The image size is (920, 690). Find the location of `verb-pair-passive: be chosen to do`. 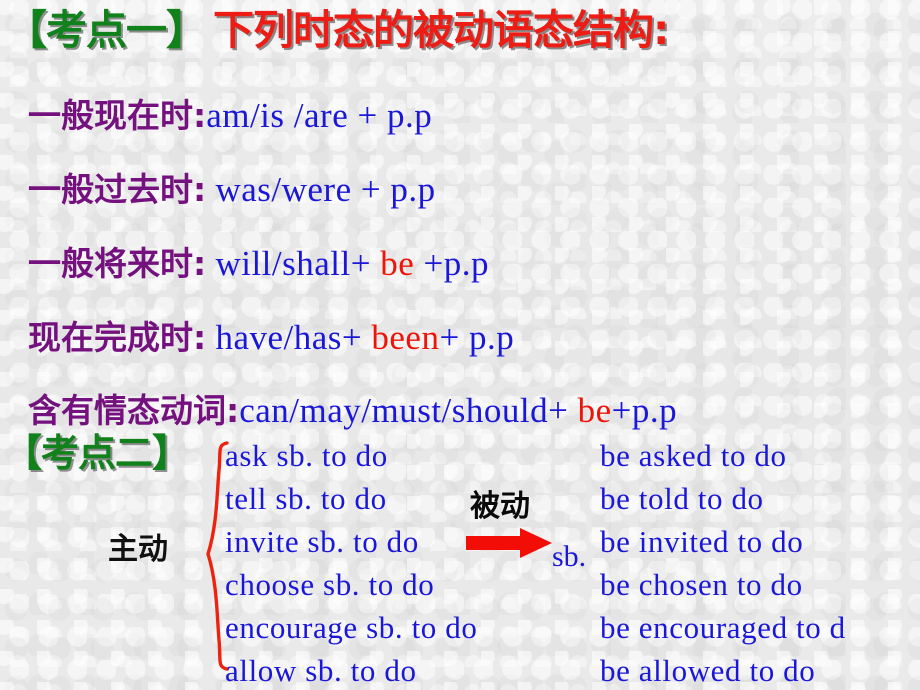

verb-pair-passive: be chosen to do is located at coordinates (701, 584).